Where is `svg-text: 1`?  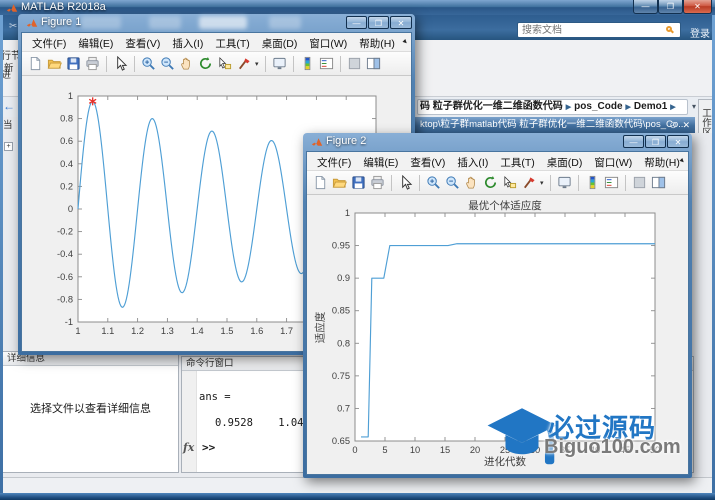 svg-text: 1 is located at coordinates (77, 331).